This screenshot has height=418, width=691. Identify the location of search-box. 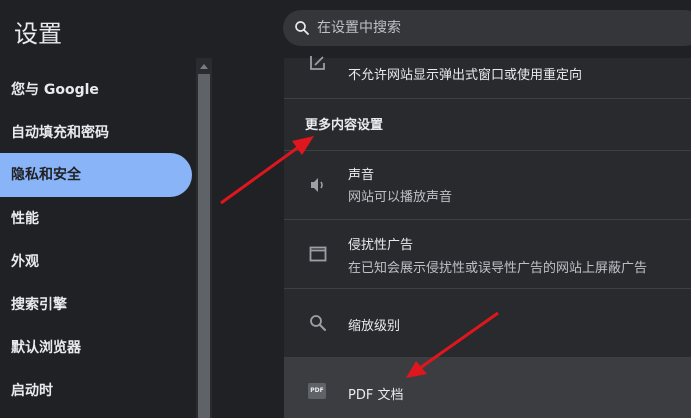
(487, 28).